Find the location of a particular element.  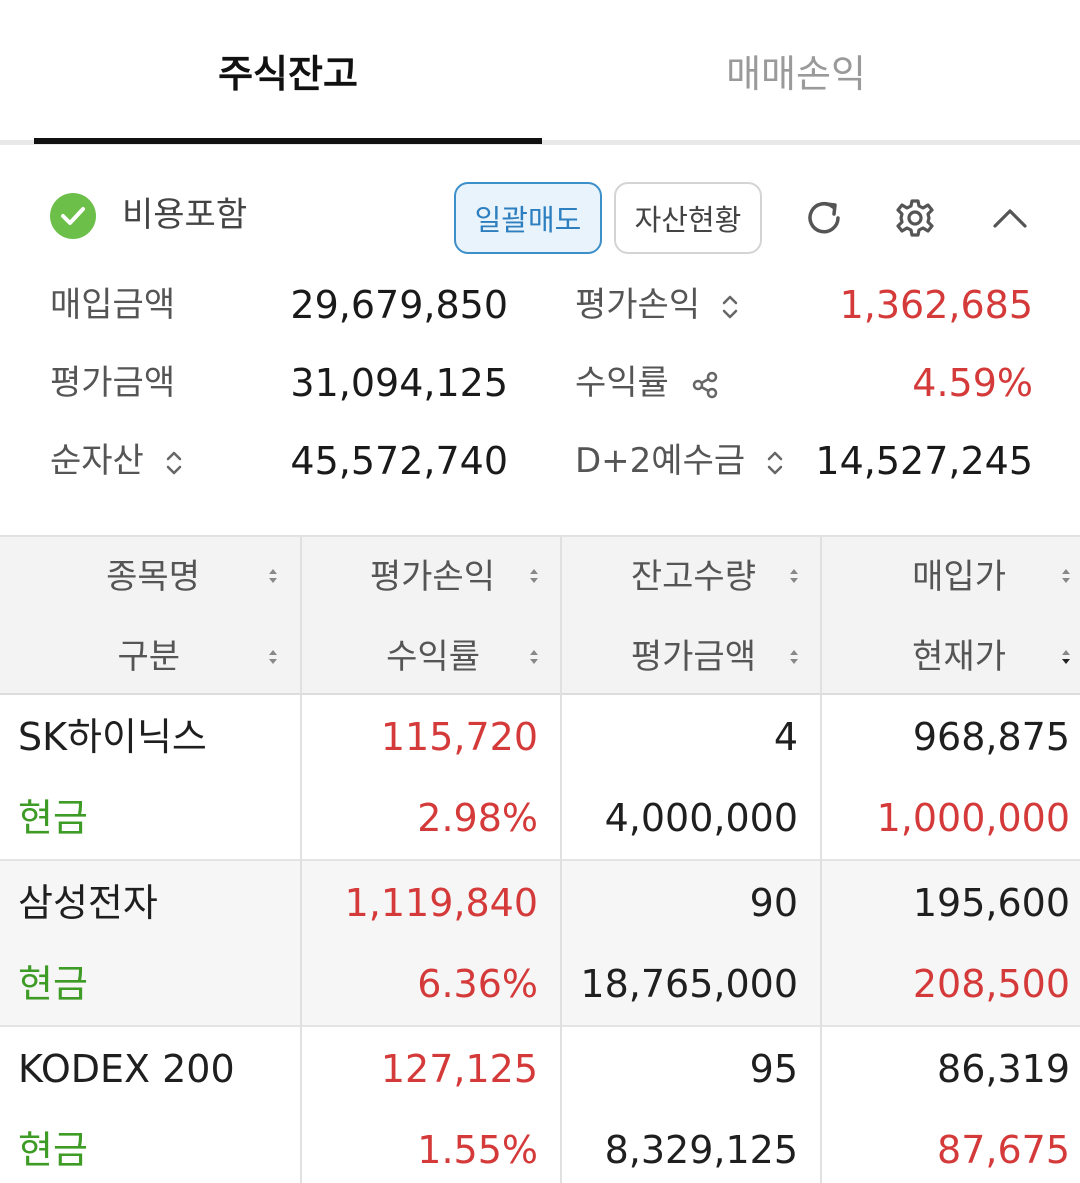

tab-trade-pl: 매매손익 is located at coordinates (796, 70).